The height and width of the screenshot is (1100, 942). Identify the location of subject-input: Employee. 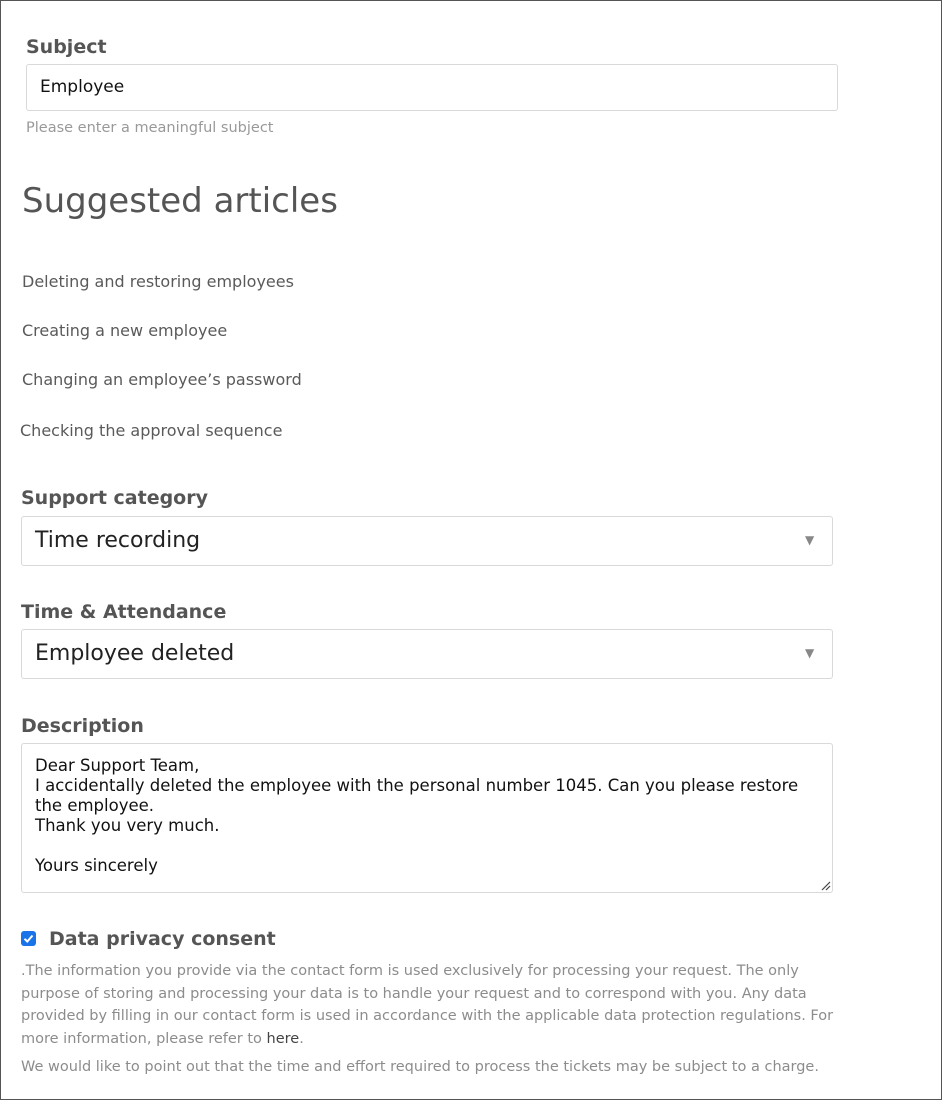
(432, 87).